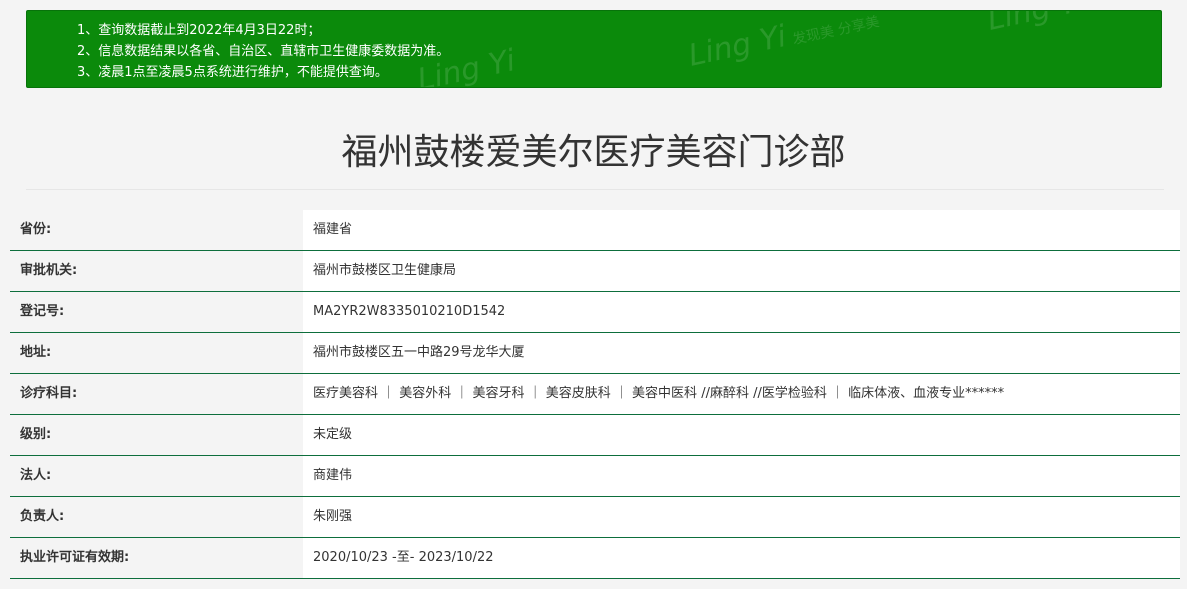  I want to click on field-value: 福建省, so click(741, 230).